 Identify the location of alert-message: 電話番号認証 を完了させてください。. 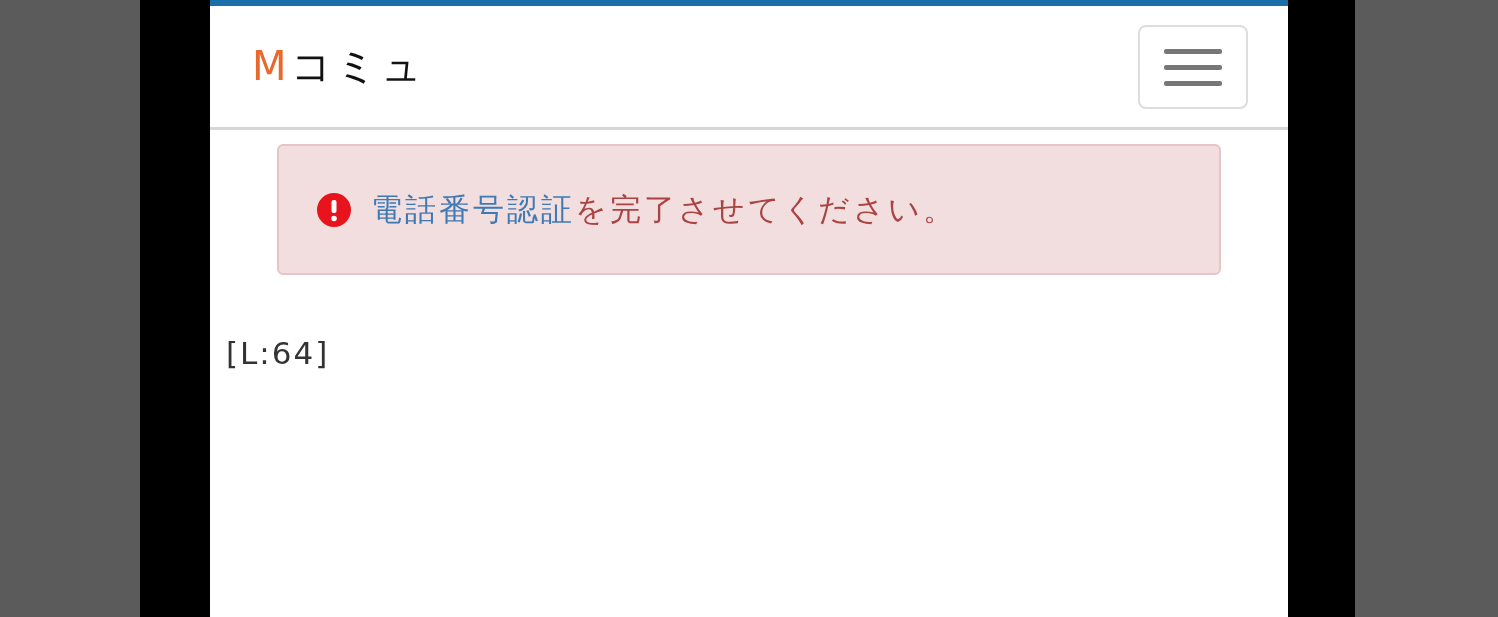
(664, 209).